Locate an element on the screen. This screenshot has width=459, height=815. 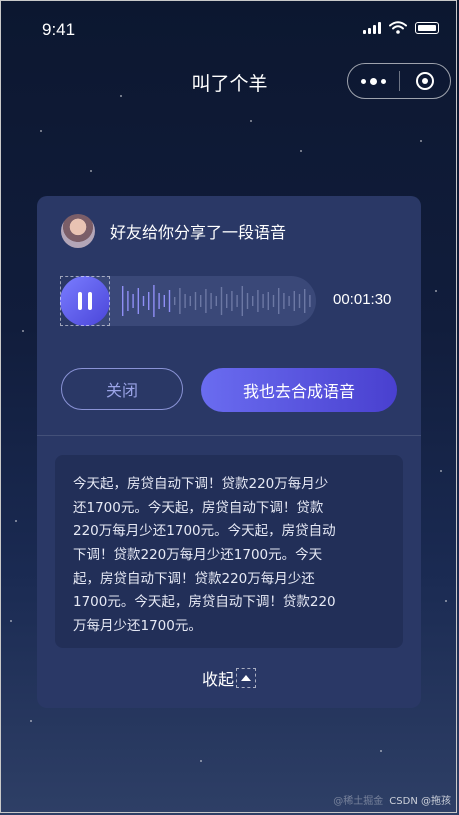
collapse-button: 收起 is located at coordinates (229, 678).